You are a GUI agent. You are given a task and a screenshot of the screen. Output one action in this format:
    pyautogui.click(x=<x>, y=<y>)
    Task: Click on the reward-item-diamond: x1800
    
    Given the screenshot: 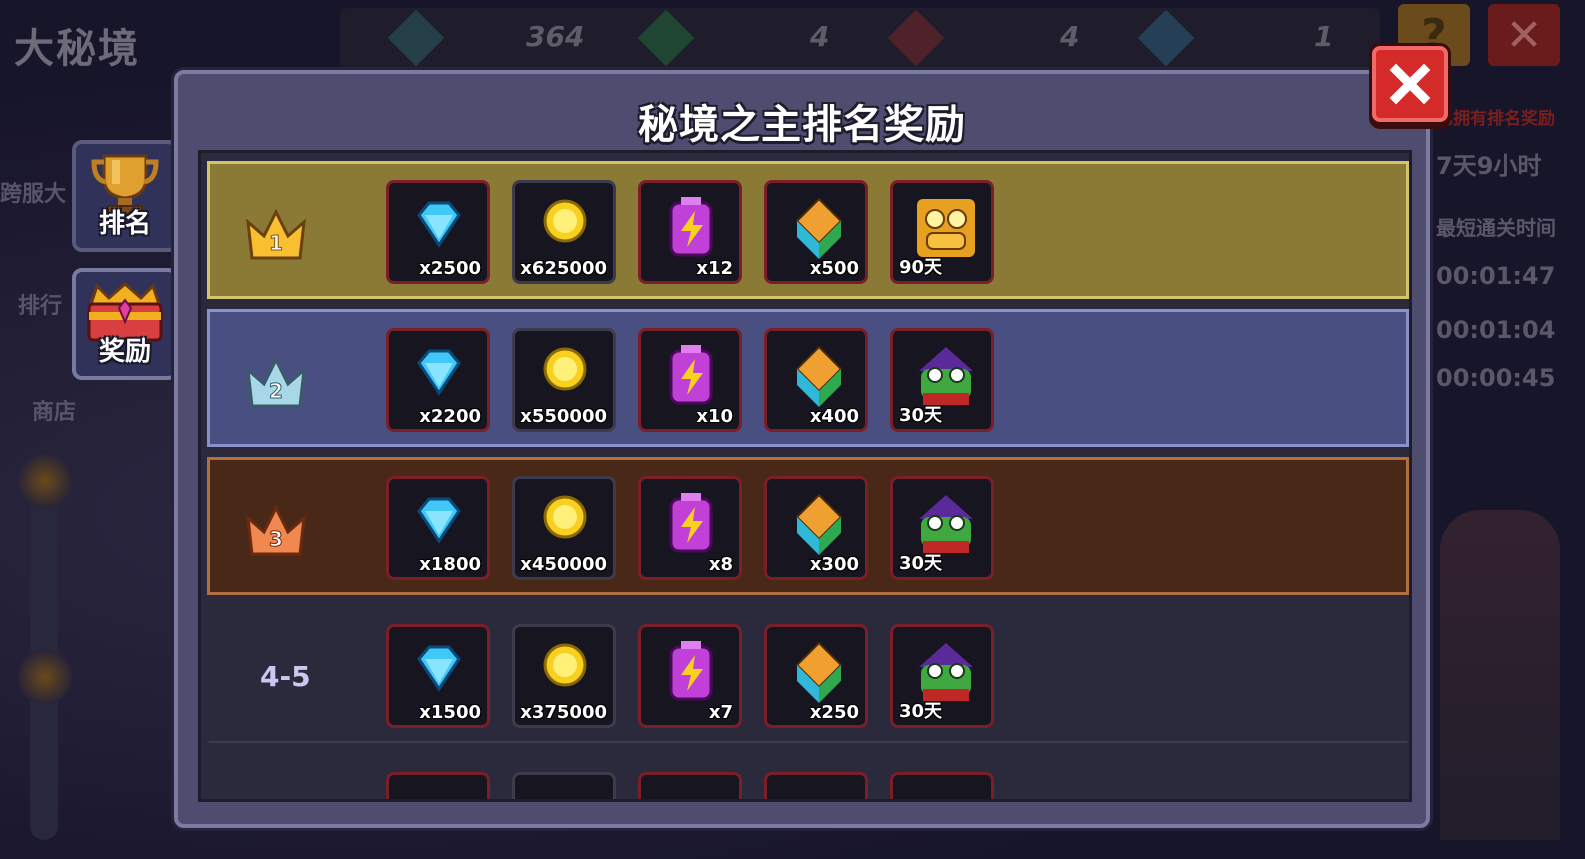 What is the action you would take?
    pyautogui.click(x=438, y=528)
    